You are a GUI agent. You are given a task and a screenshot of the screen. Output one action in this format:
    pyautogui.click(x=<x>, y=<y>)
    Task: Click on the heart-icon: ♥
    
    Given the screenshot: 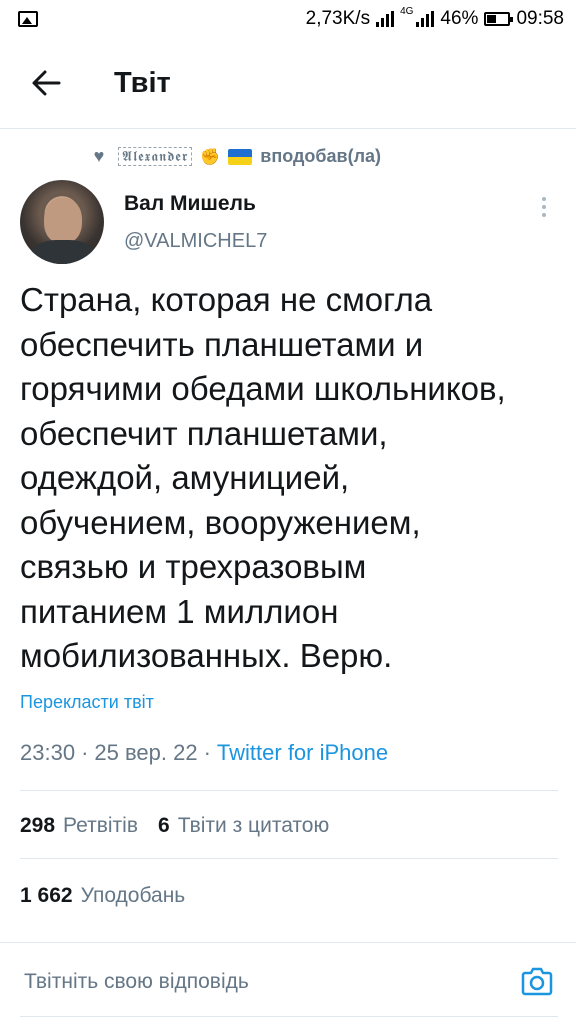 What is the action you would take?
    pyautogui.click(x=99, y=156)
    